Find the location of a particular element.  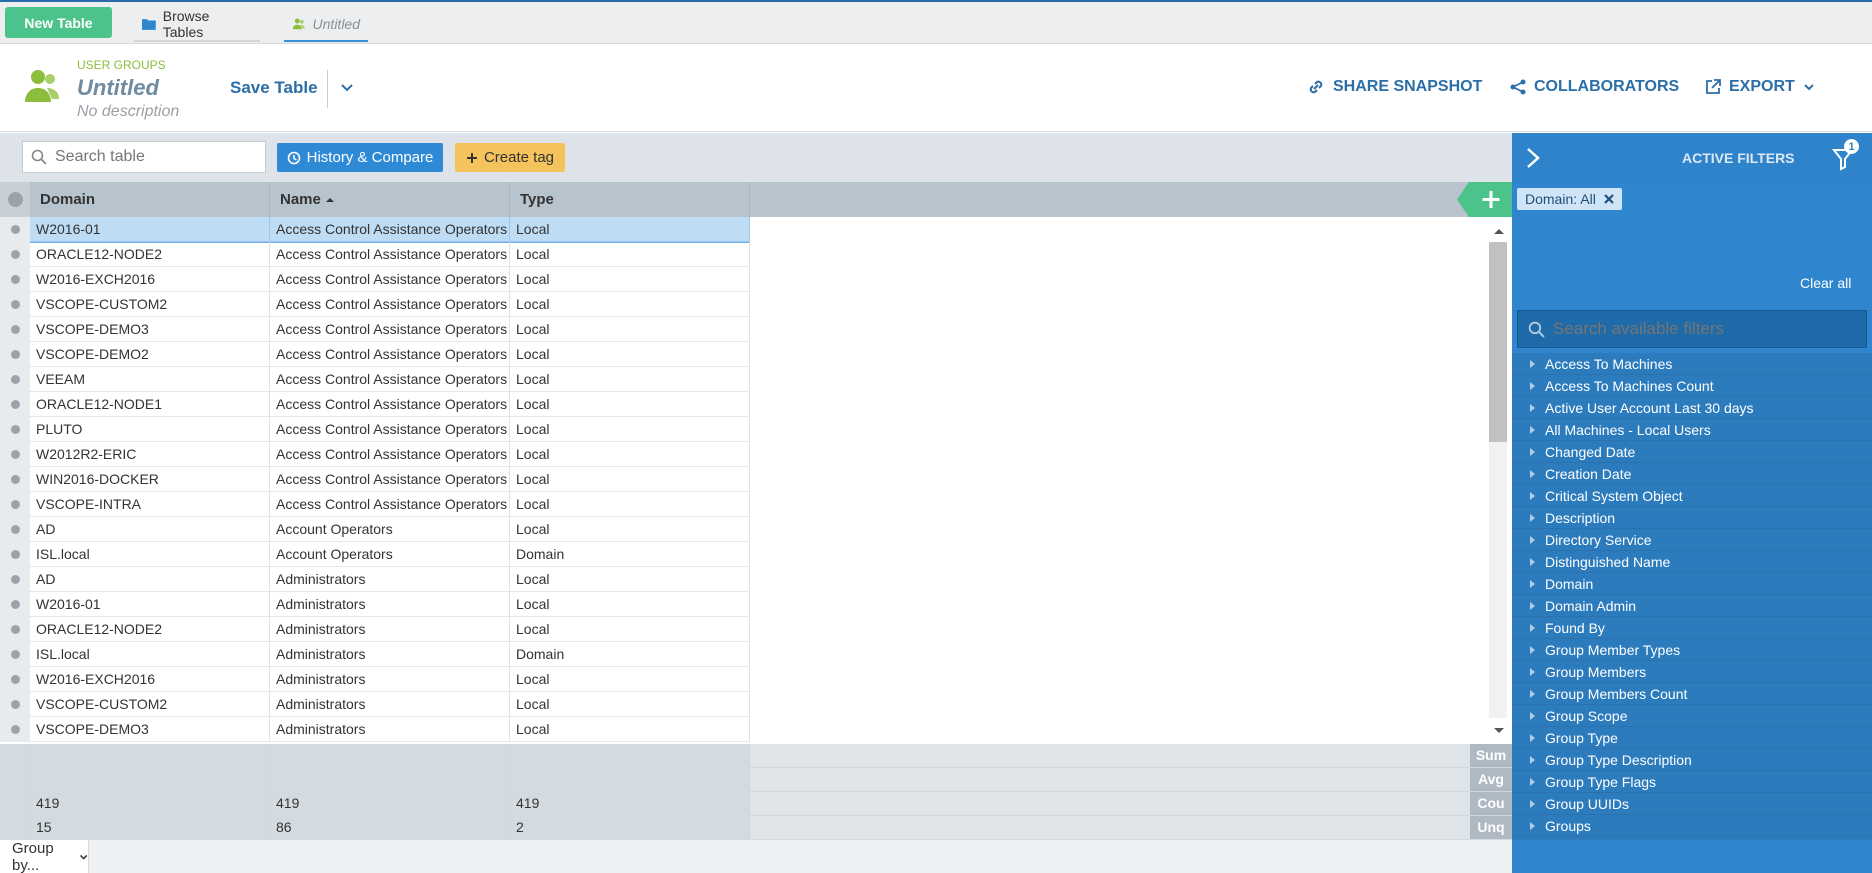

filter-item: Directory Service is located at coordinates (1692, 540).